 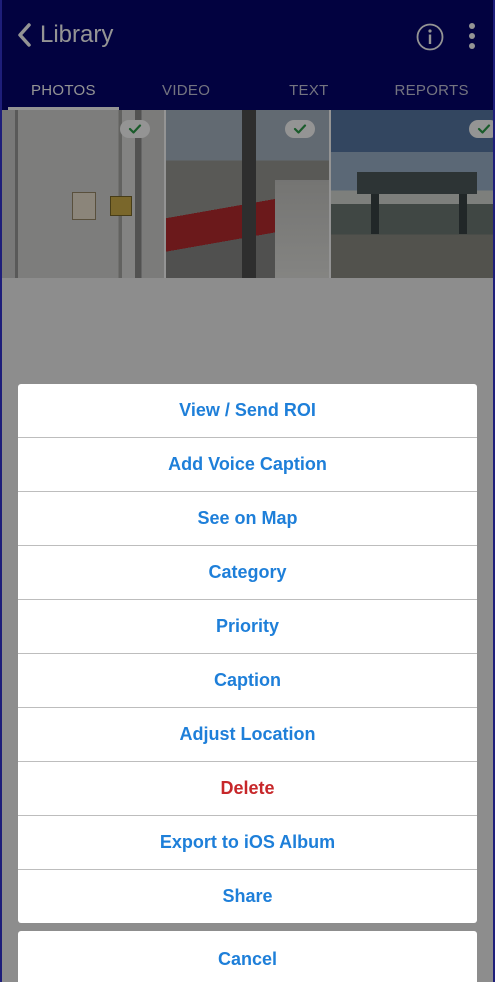 What do you see at coordinates (247, 573) in the screenshot?
I see `category-button: Category` at bounding box center [247, 573].